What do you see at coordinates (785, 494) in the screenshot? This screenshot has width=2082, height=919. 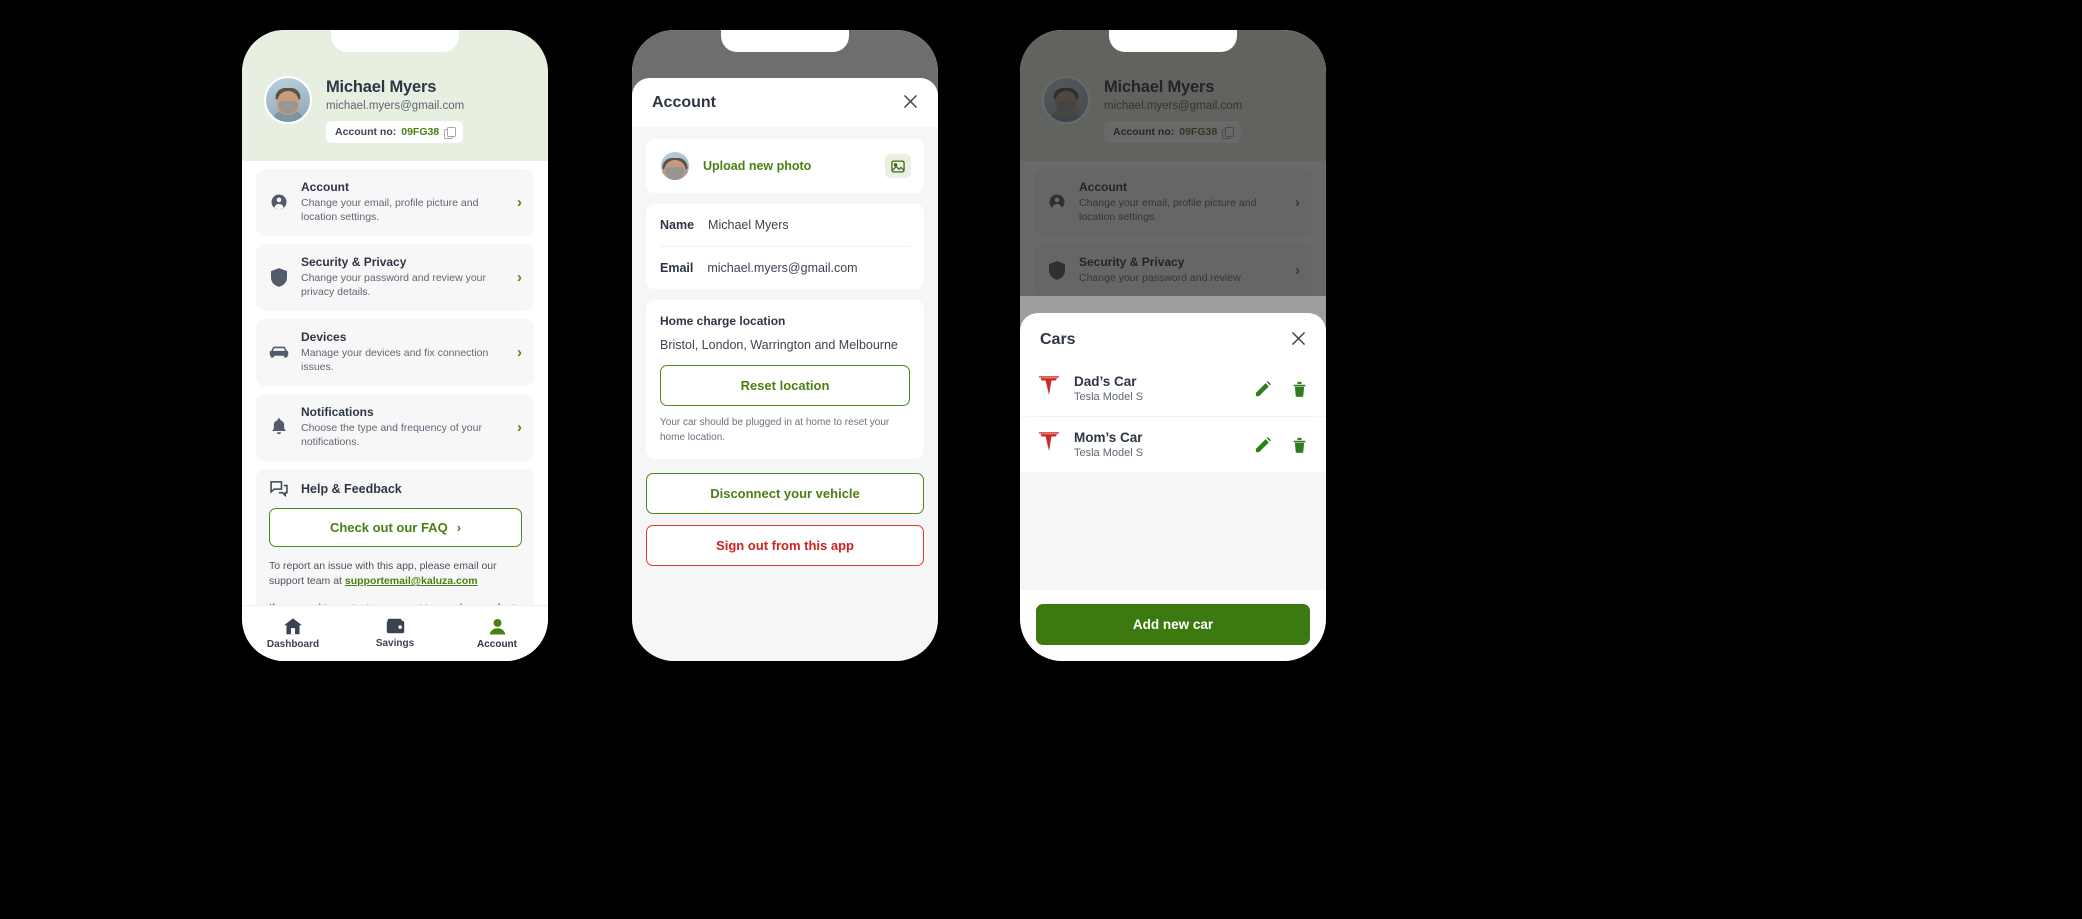 I see `disconnect-vehicle-button: Disconnect your vehicle` at bounding box center [785, 494].